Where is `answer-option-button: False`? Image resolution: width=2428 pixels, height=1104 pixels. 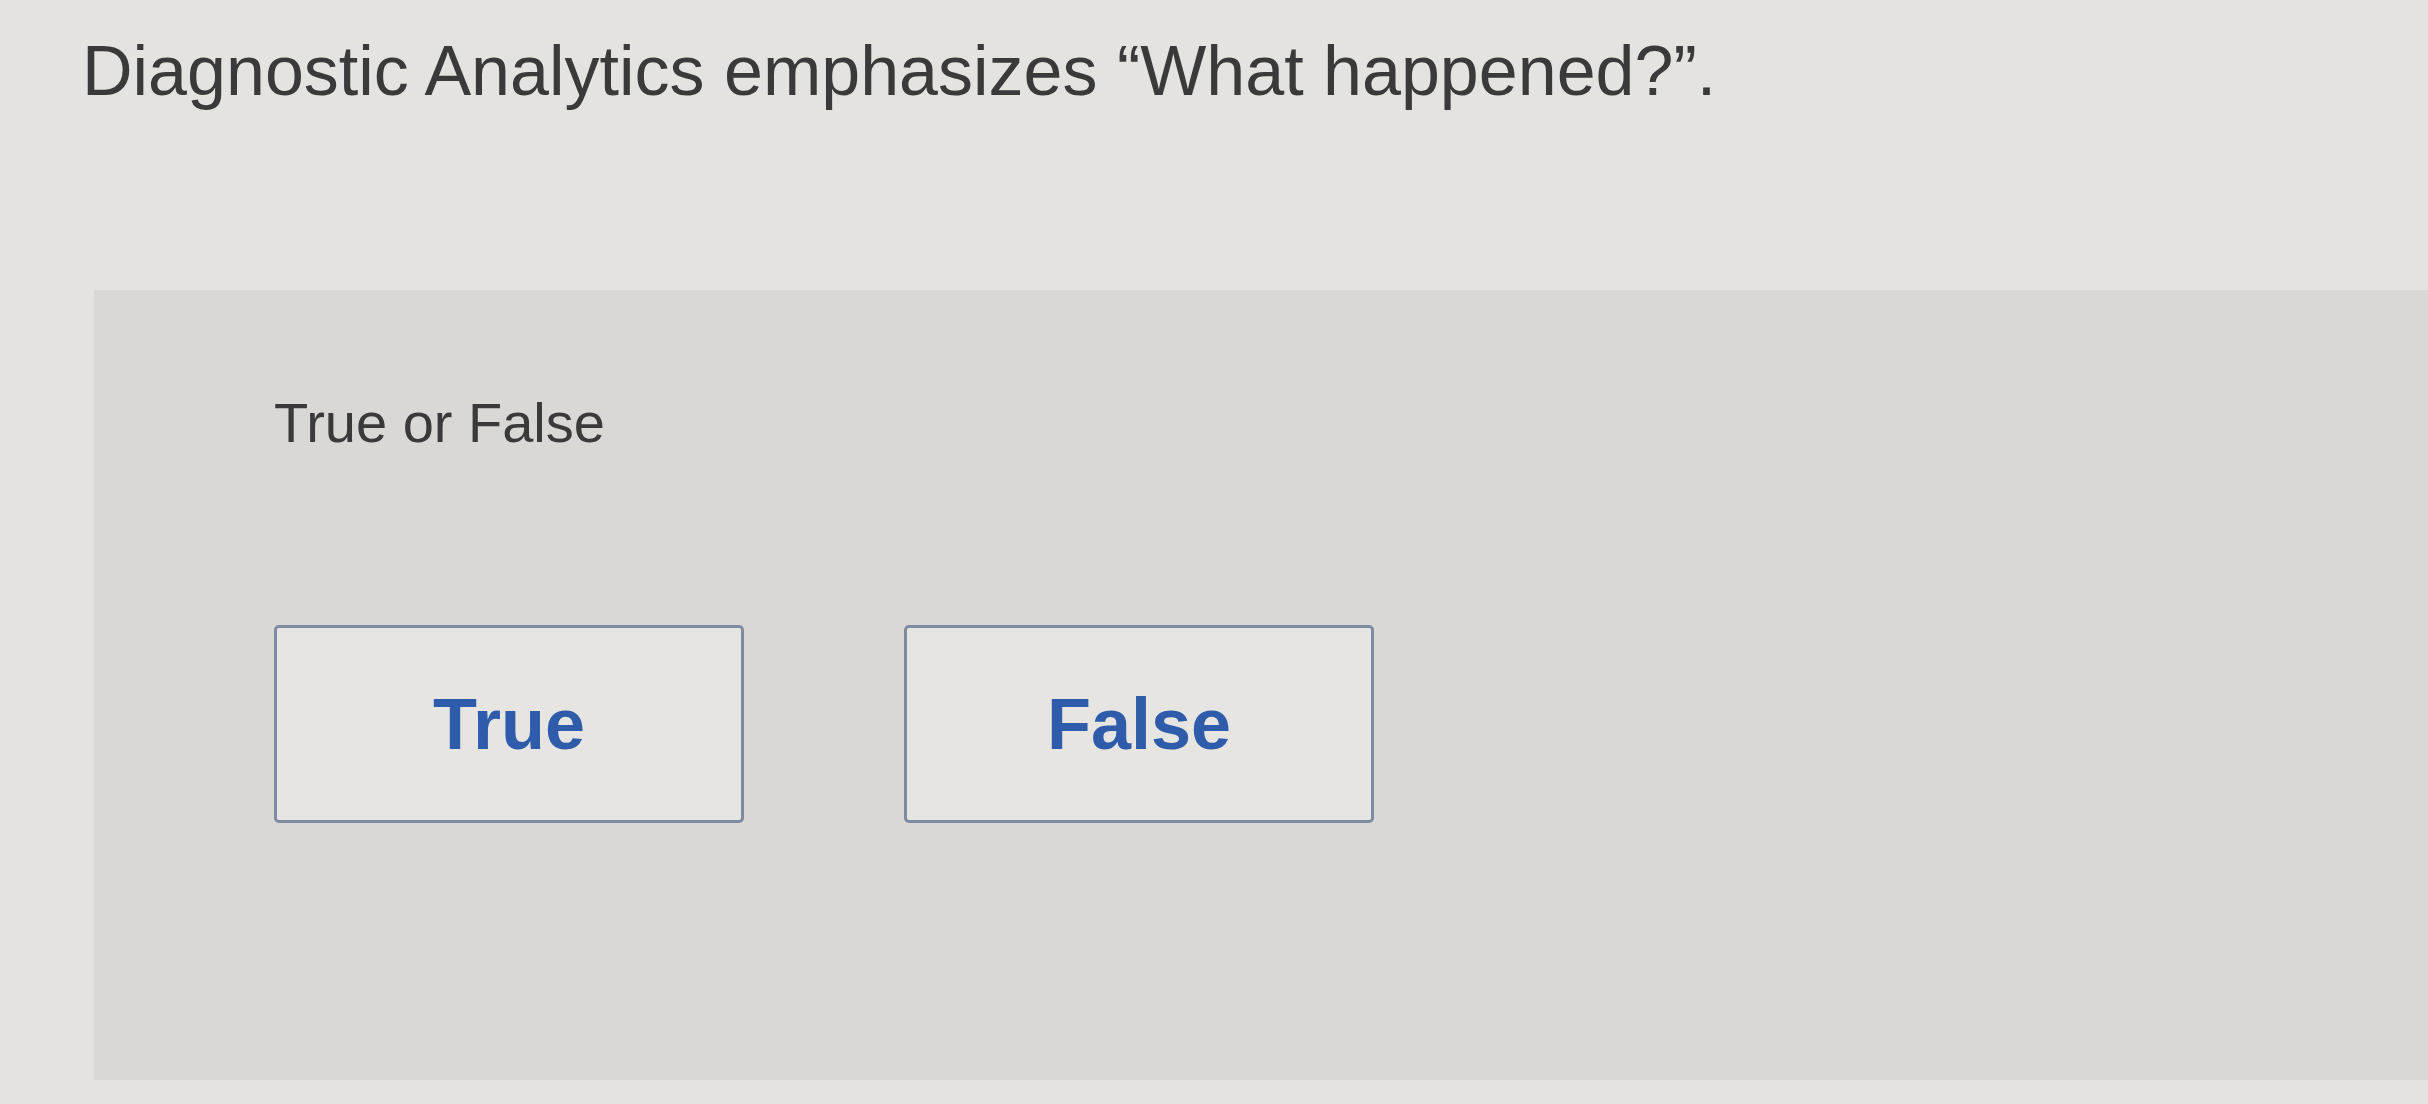
answer-option-button: False is located at coordinates (1139, 724).